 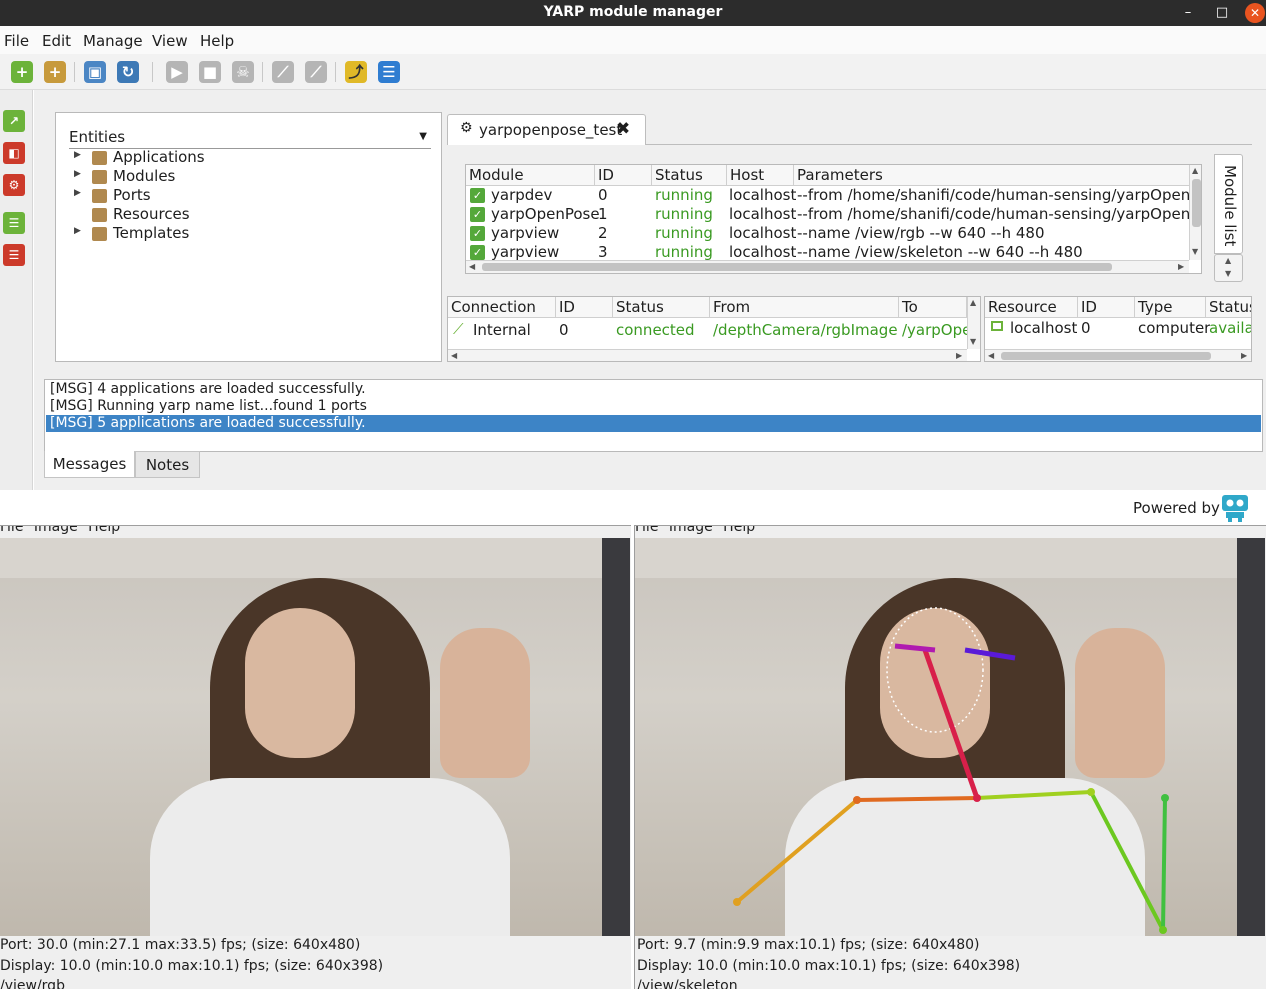 I want to click on menu-help: Help, so click(x=217, y=41).